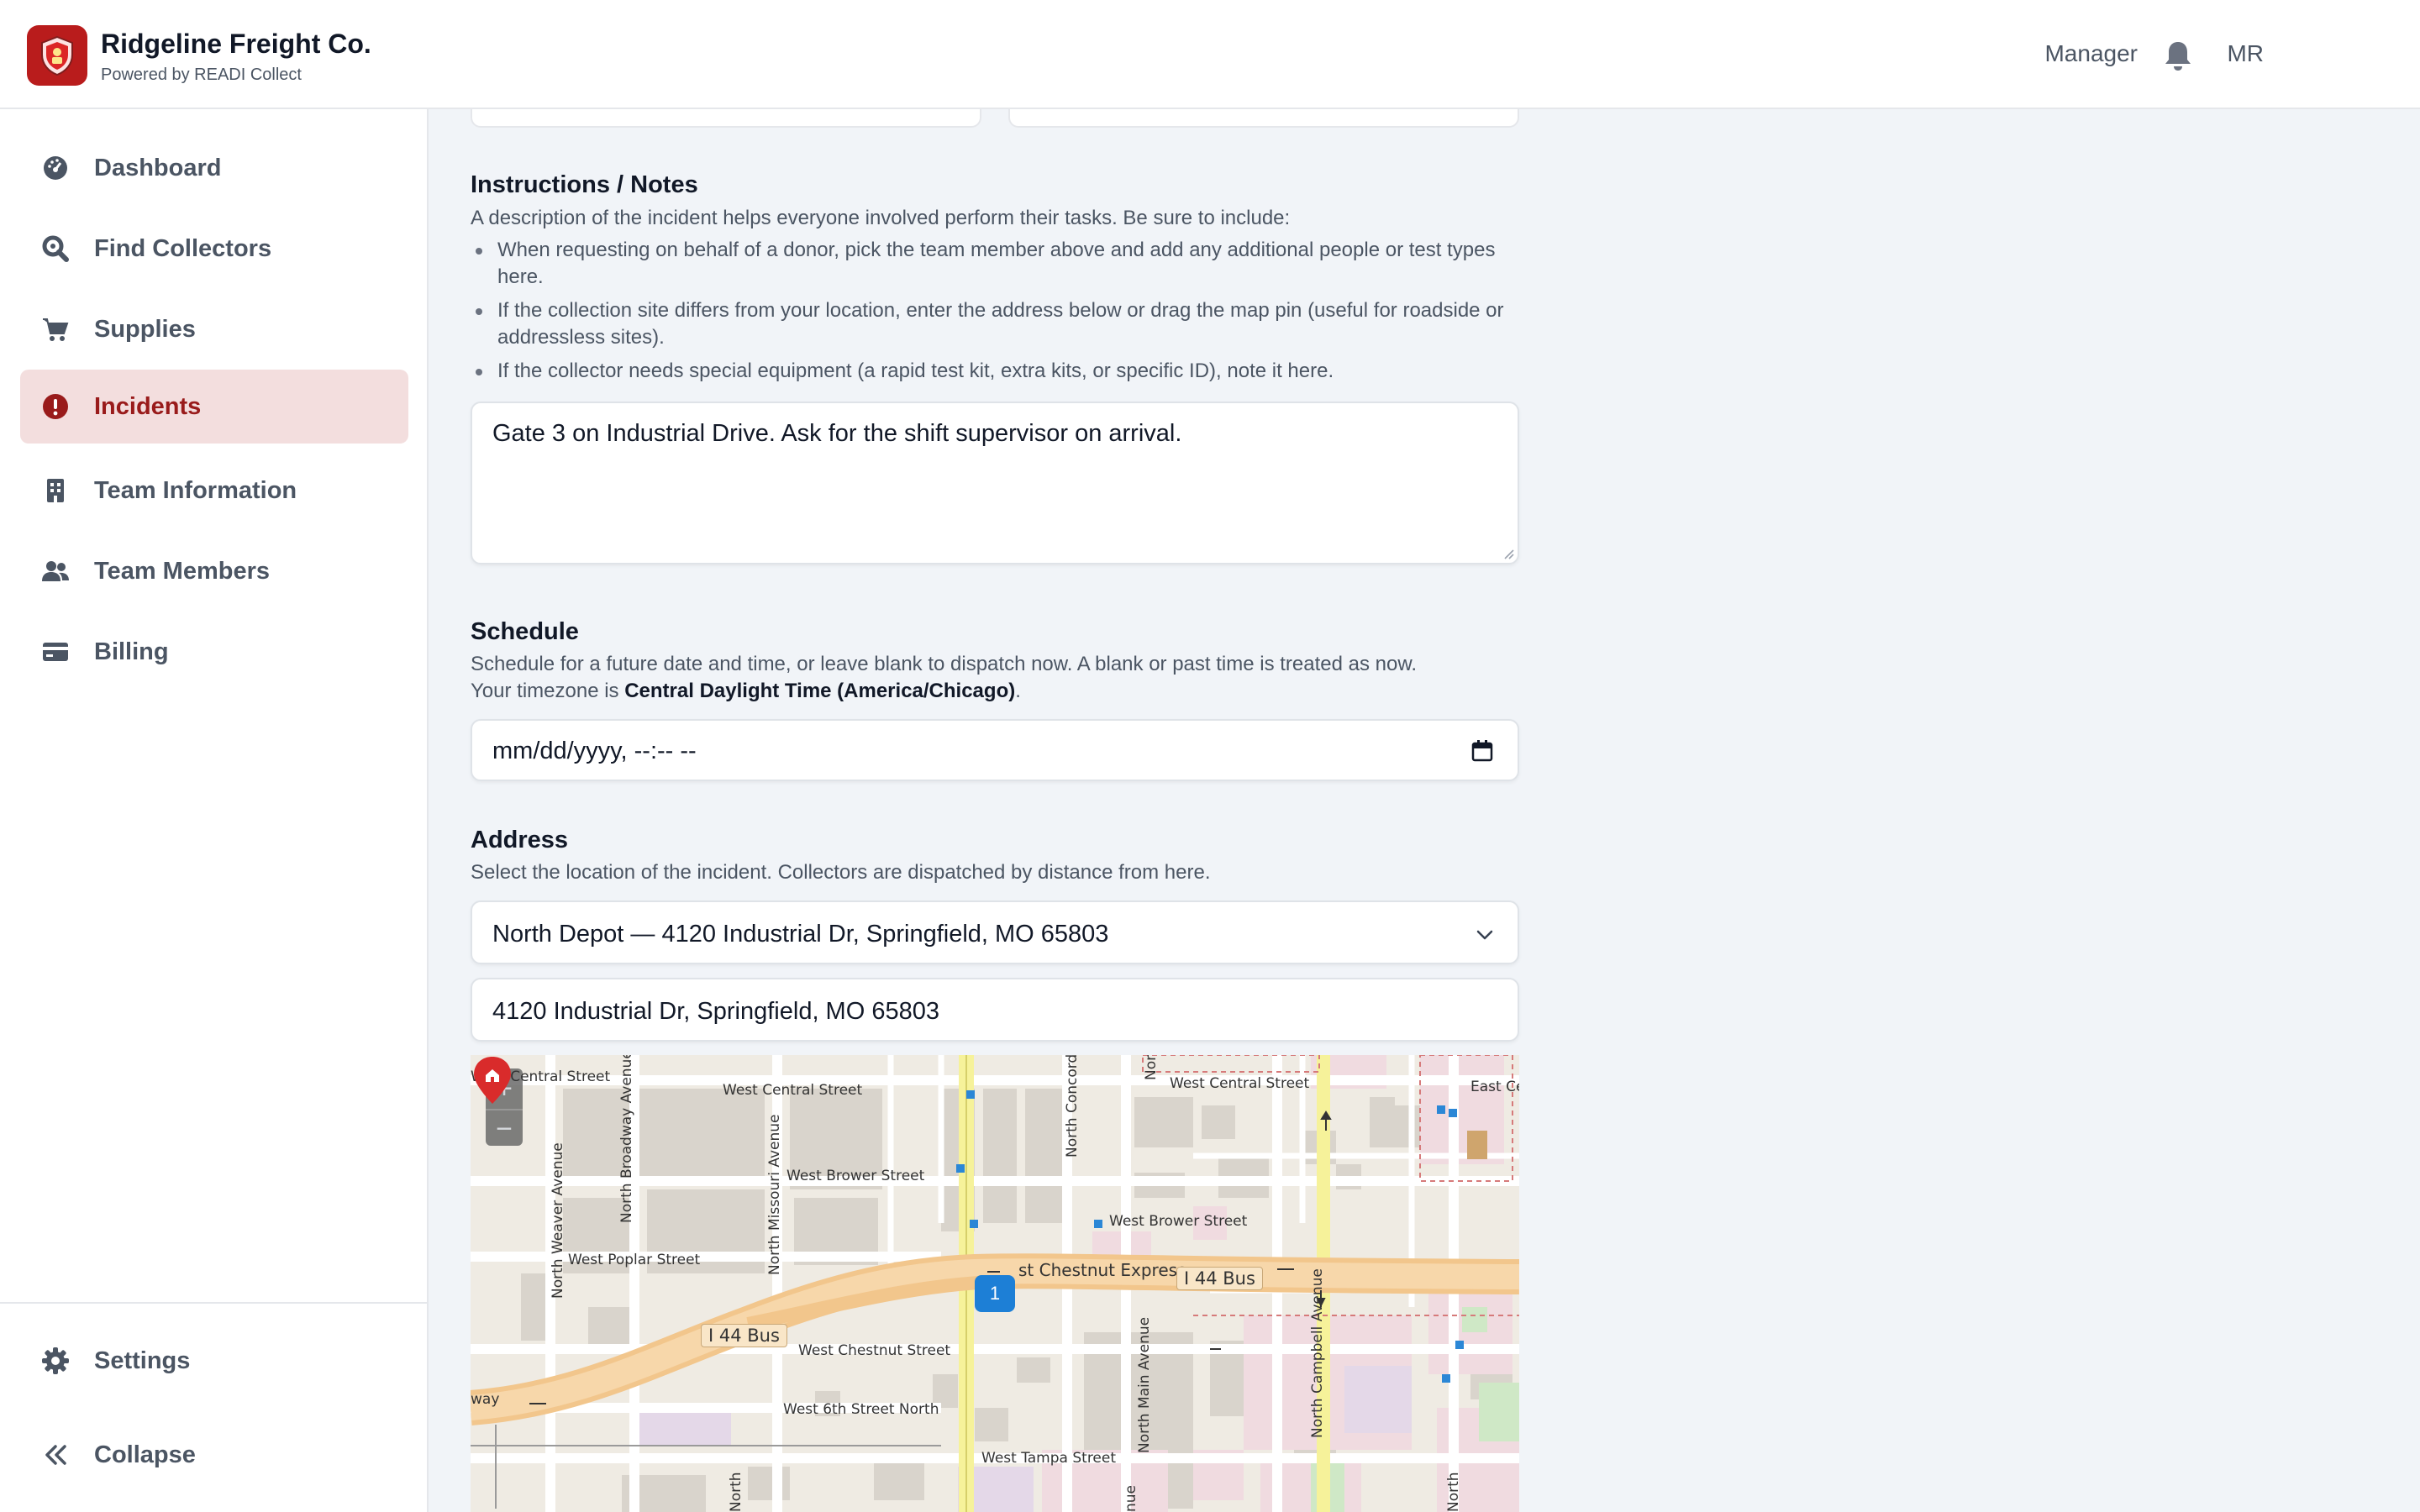 This screenshot has height=1512, width=2420. Describe the element at coordinates (214, 652) in the screenshot. I see `sidebar-item-billing: Billing` at that location.